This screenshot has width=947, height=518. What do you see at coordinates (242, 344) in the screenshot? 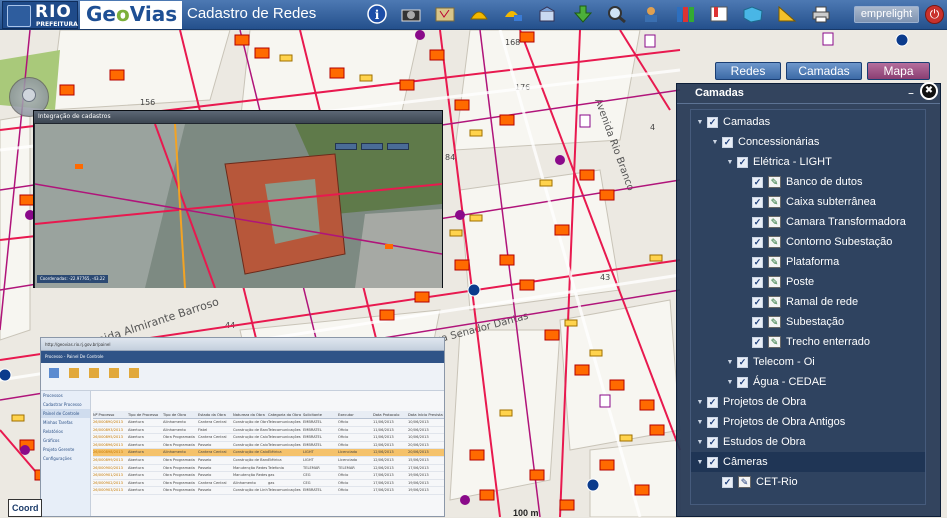
I see `browser-url: http://geovias.rio.rj.gov.br/painel` at bounding box center [242, 344].